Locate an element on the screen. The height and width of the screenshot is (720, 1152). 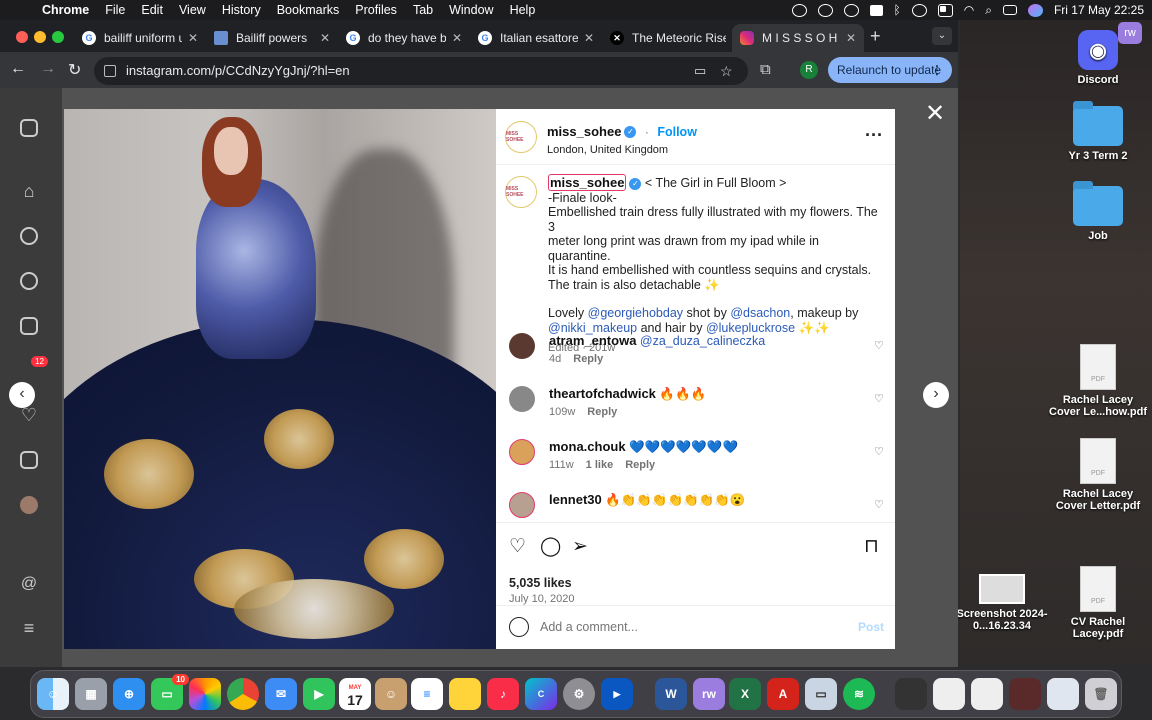
menu-app-name: Chrome is located at coordinates (68, 10).